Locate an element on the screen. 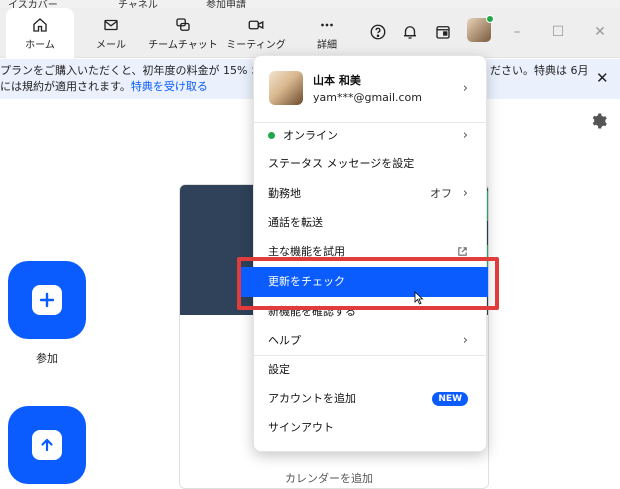  tab-home: ホーム is located at coordinates (40, 33).